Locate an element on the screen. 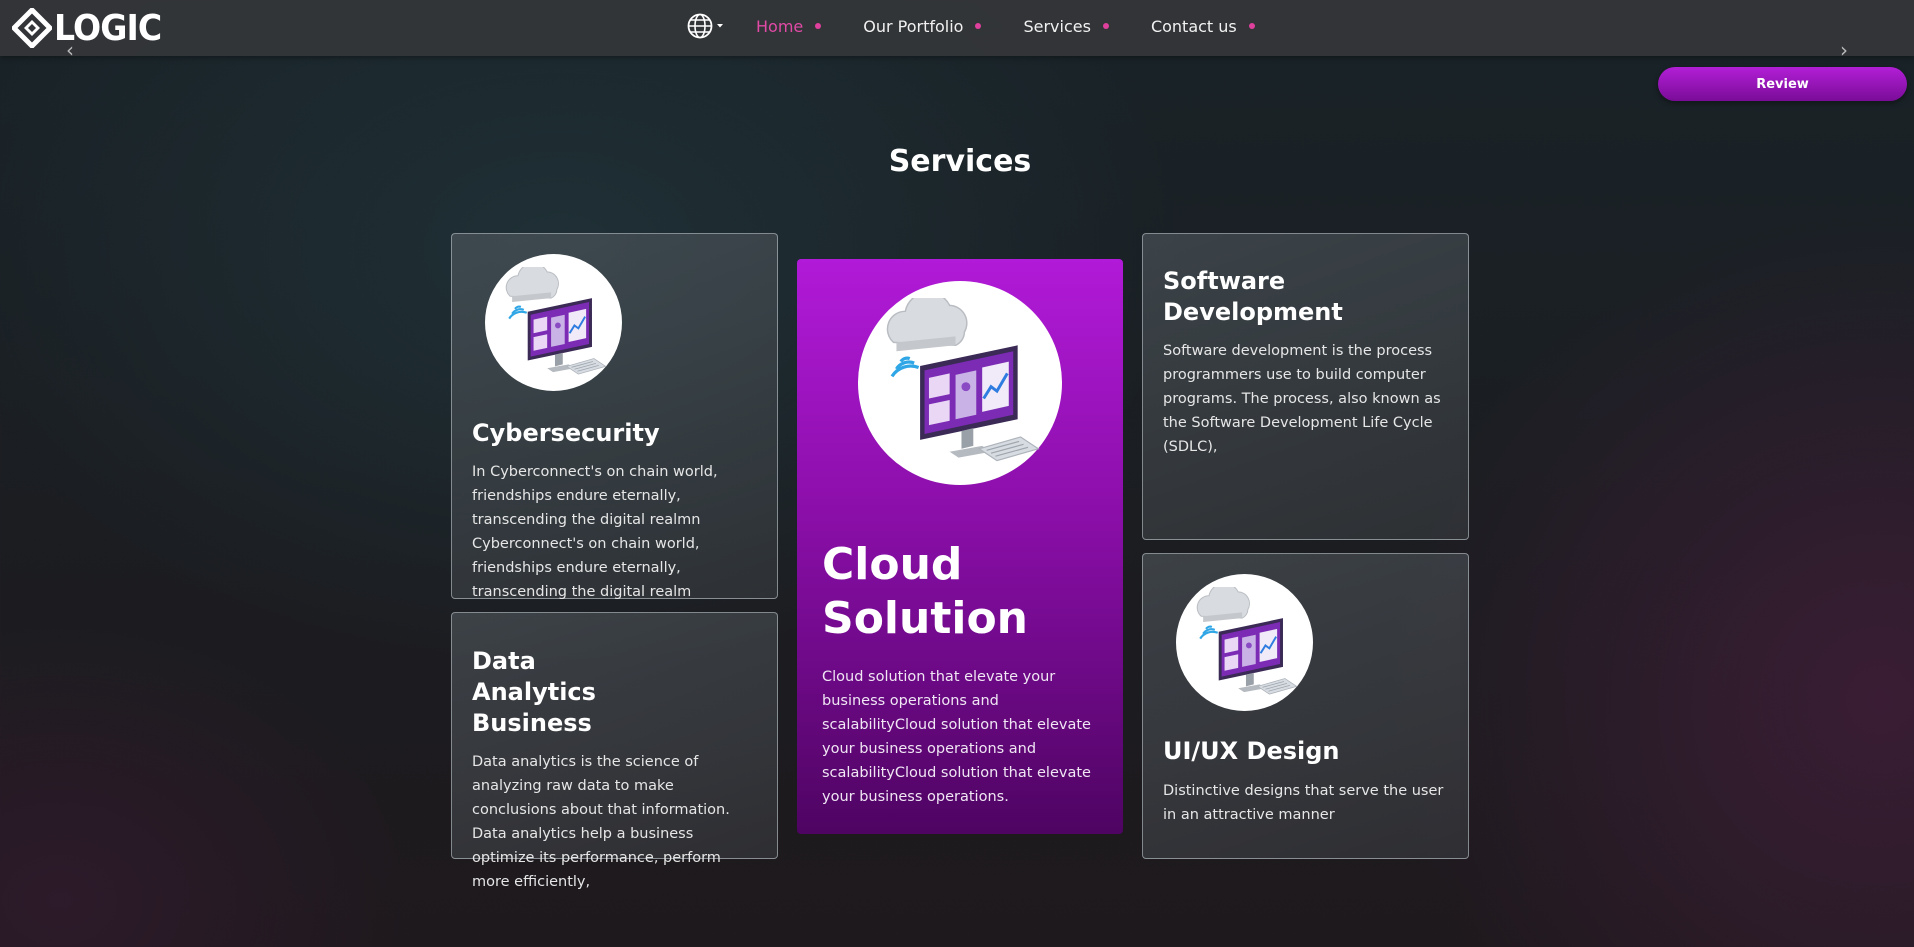  review-button: Review is located at coordinates (1782, 84).